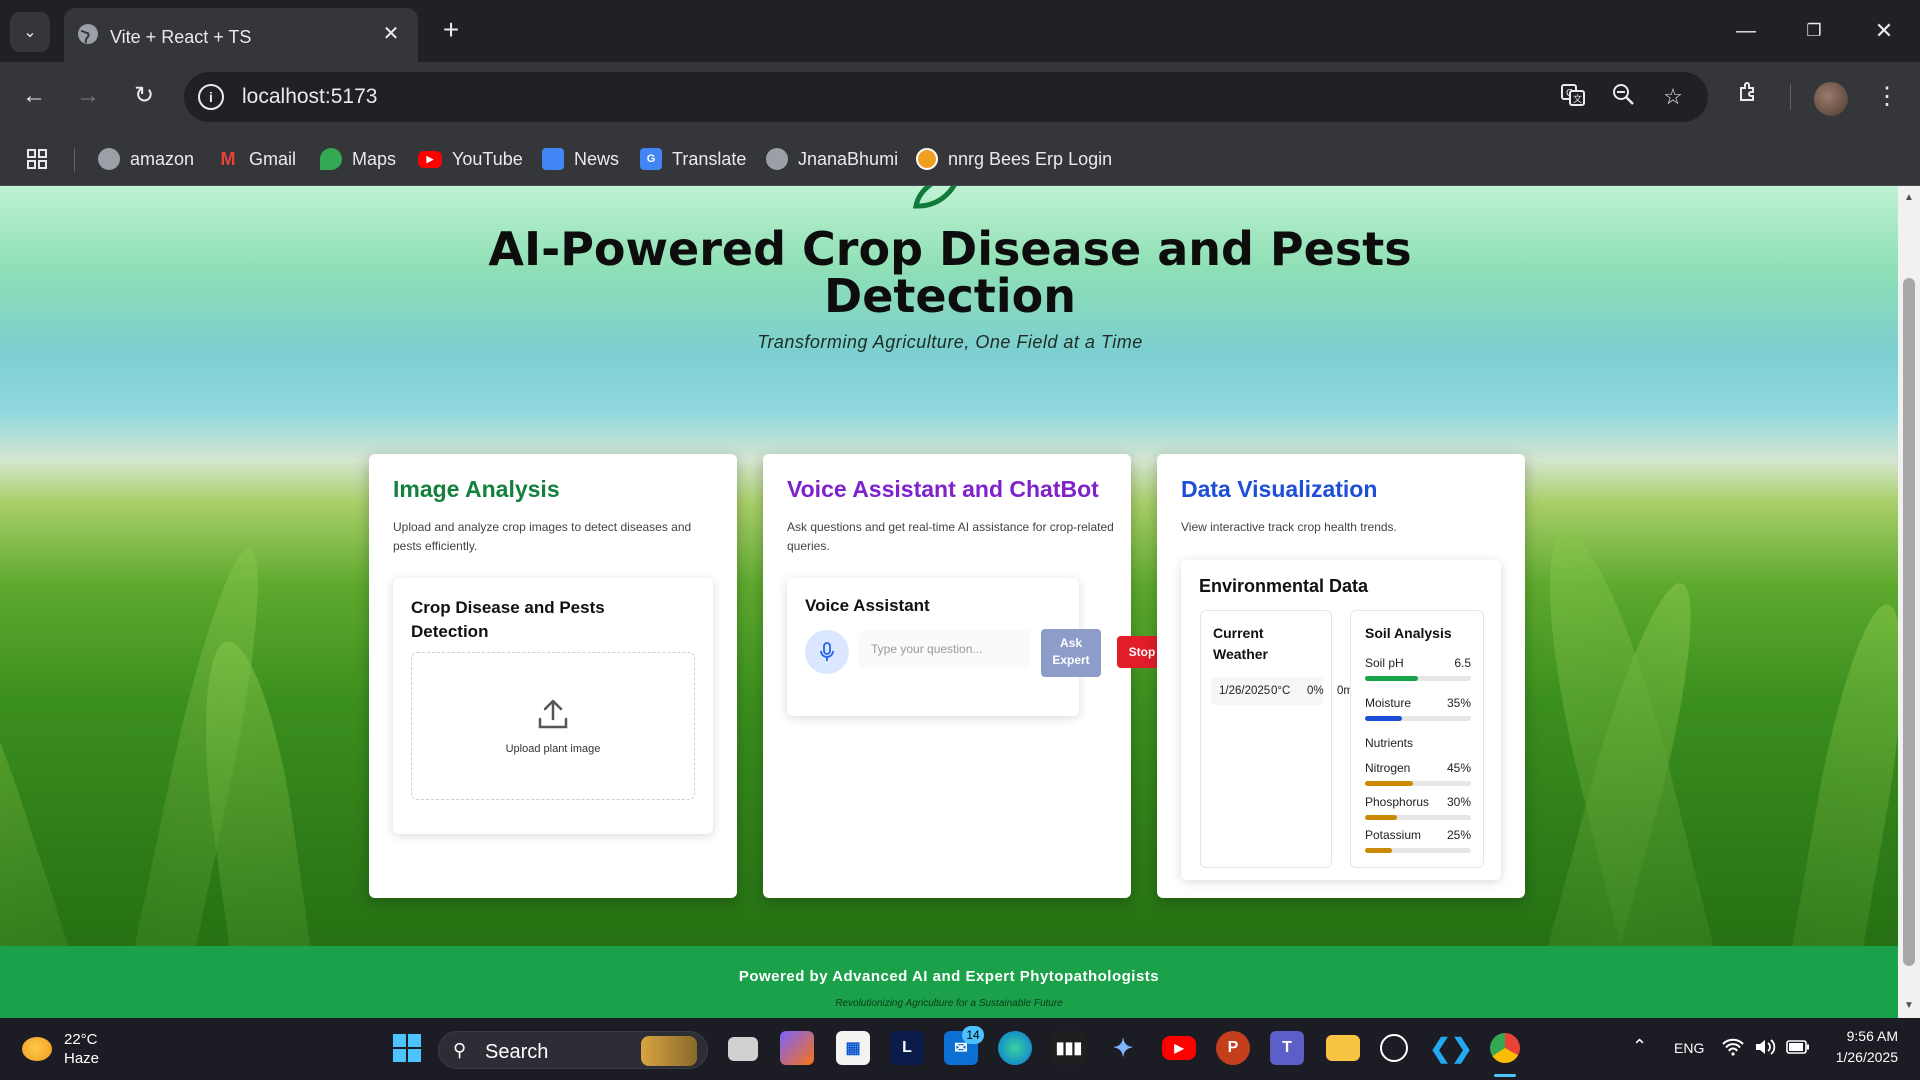 The width and height of the screenshot is (1920, 1080). I want to click on menu-kebab-icon: ⋮, so click(1887, 97).